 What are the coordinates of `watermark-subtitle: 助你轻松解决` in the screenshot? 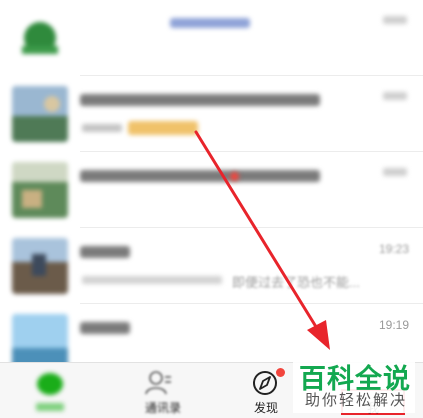 It's located at (356, 400).